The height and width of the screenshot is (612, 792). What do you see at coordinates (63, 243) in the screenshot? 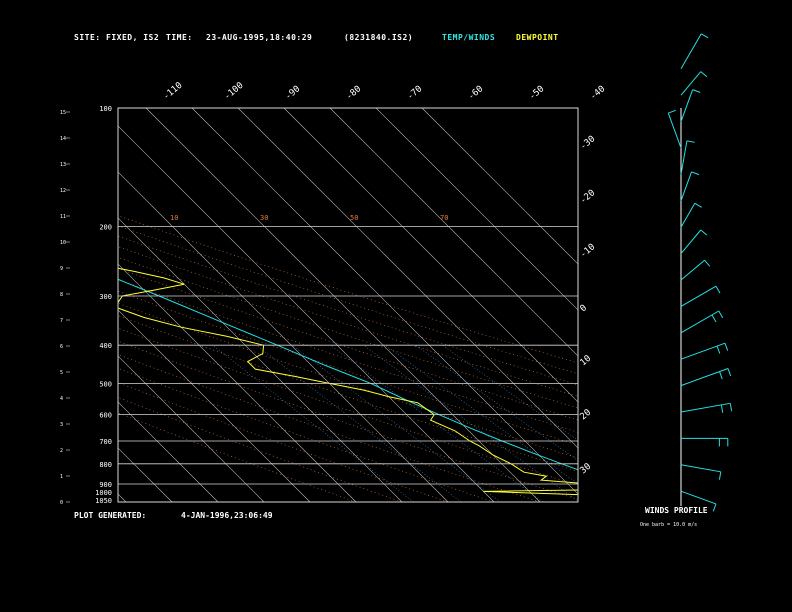
I see `height-tick-label: 10` at bounding box center [63, 243].